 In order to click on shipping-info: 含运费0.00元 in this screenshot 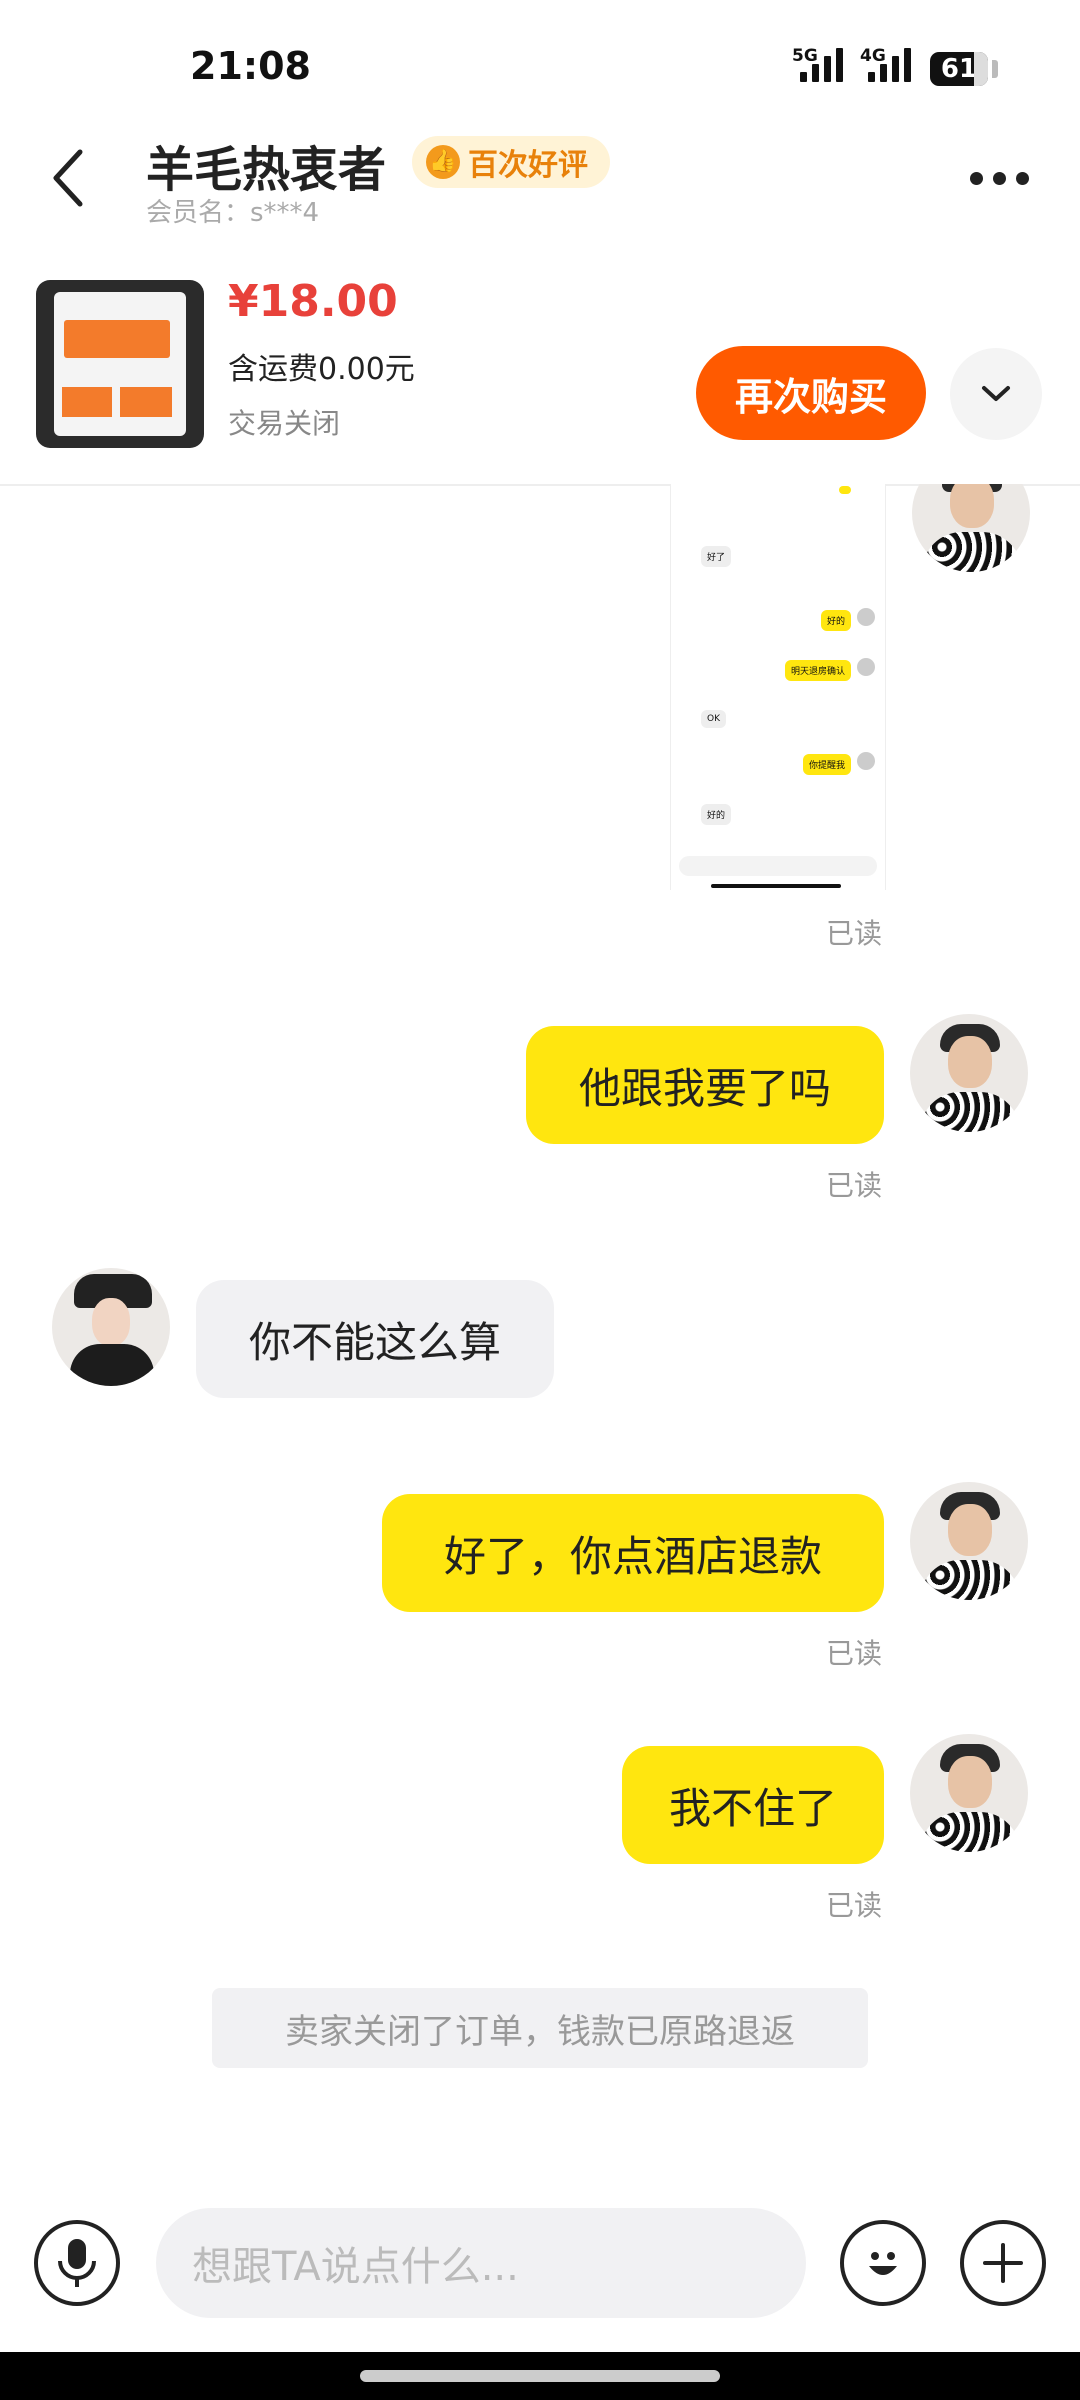, I will do `click(321, 369)`.